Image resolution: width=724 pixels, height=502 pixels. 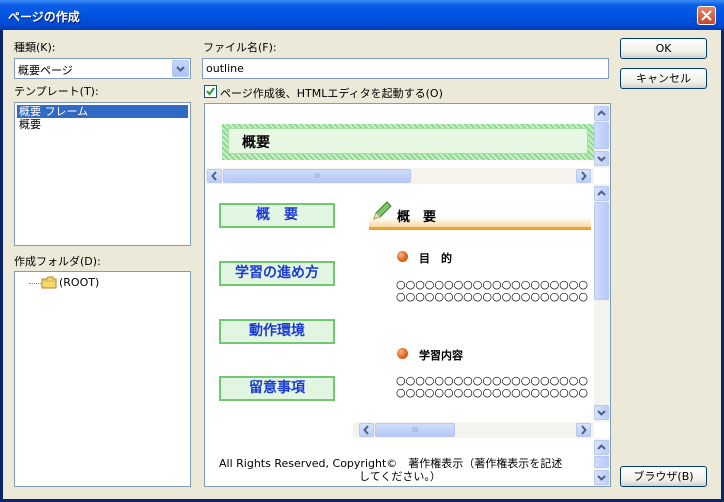 I want to click on open-editor-checkbox, so click(x=210, y=91).